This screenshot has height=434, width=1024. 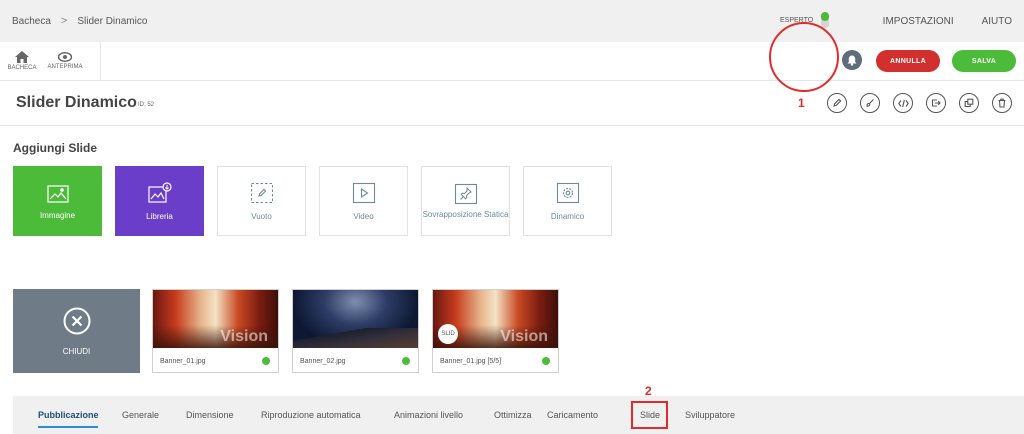 I want to click on duplicate-icon, so click(x=969, y=103).